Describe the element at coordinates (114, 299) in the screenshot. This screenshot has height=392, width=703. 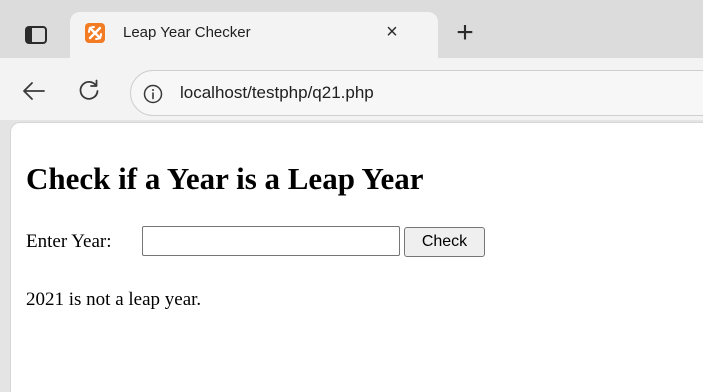
I see `result-message: 2021 is not a leap year.` at that location.